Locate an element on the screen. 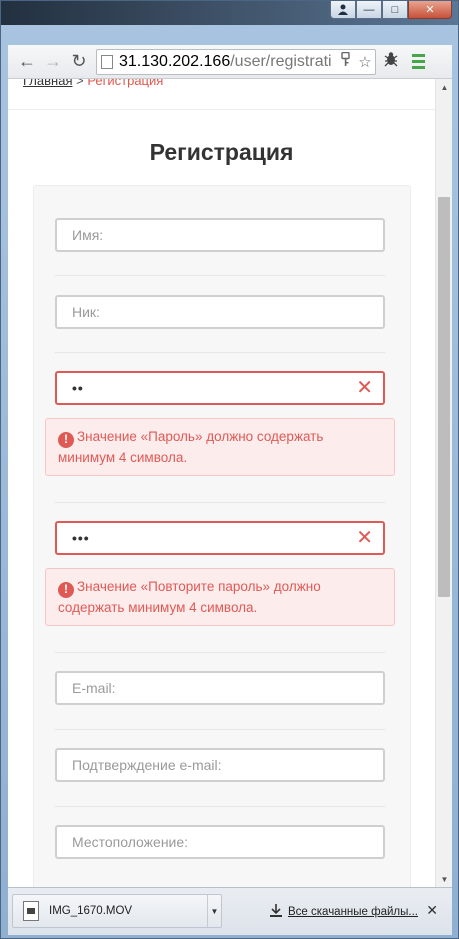  url-path: /user/registrati is located at coordinates (281, 61).